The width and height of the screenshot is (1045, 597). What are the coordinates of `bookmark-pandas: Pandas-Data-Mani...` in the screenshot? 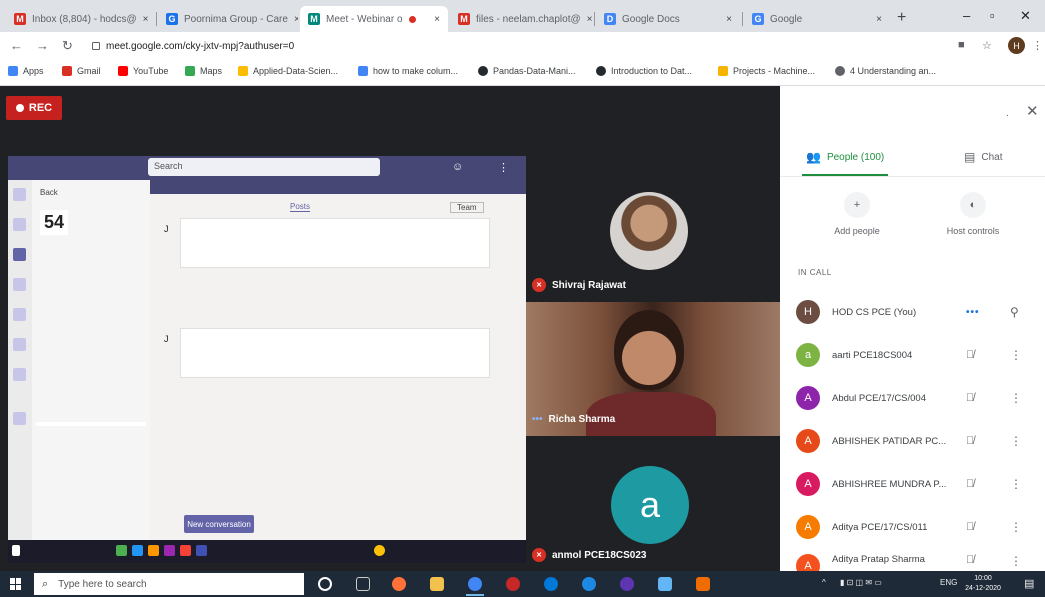 It's located at (527, 71).